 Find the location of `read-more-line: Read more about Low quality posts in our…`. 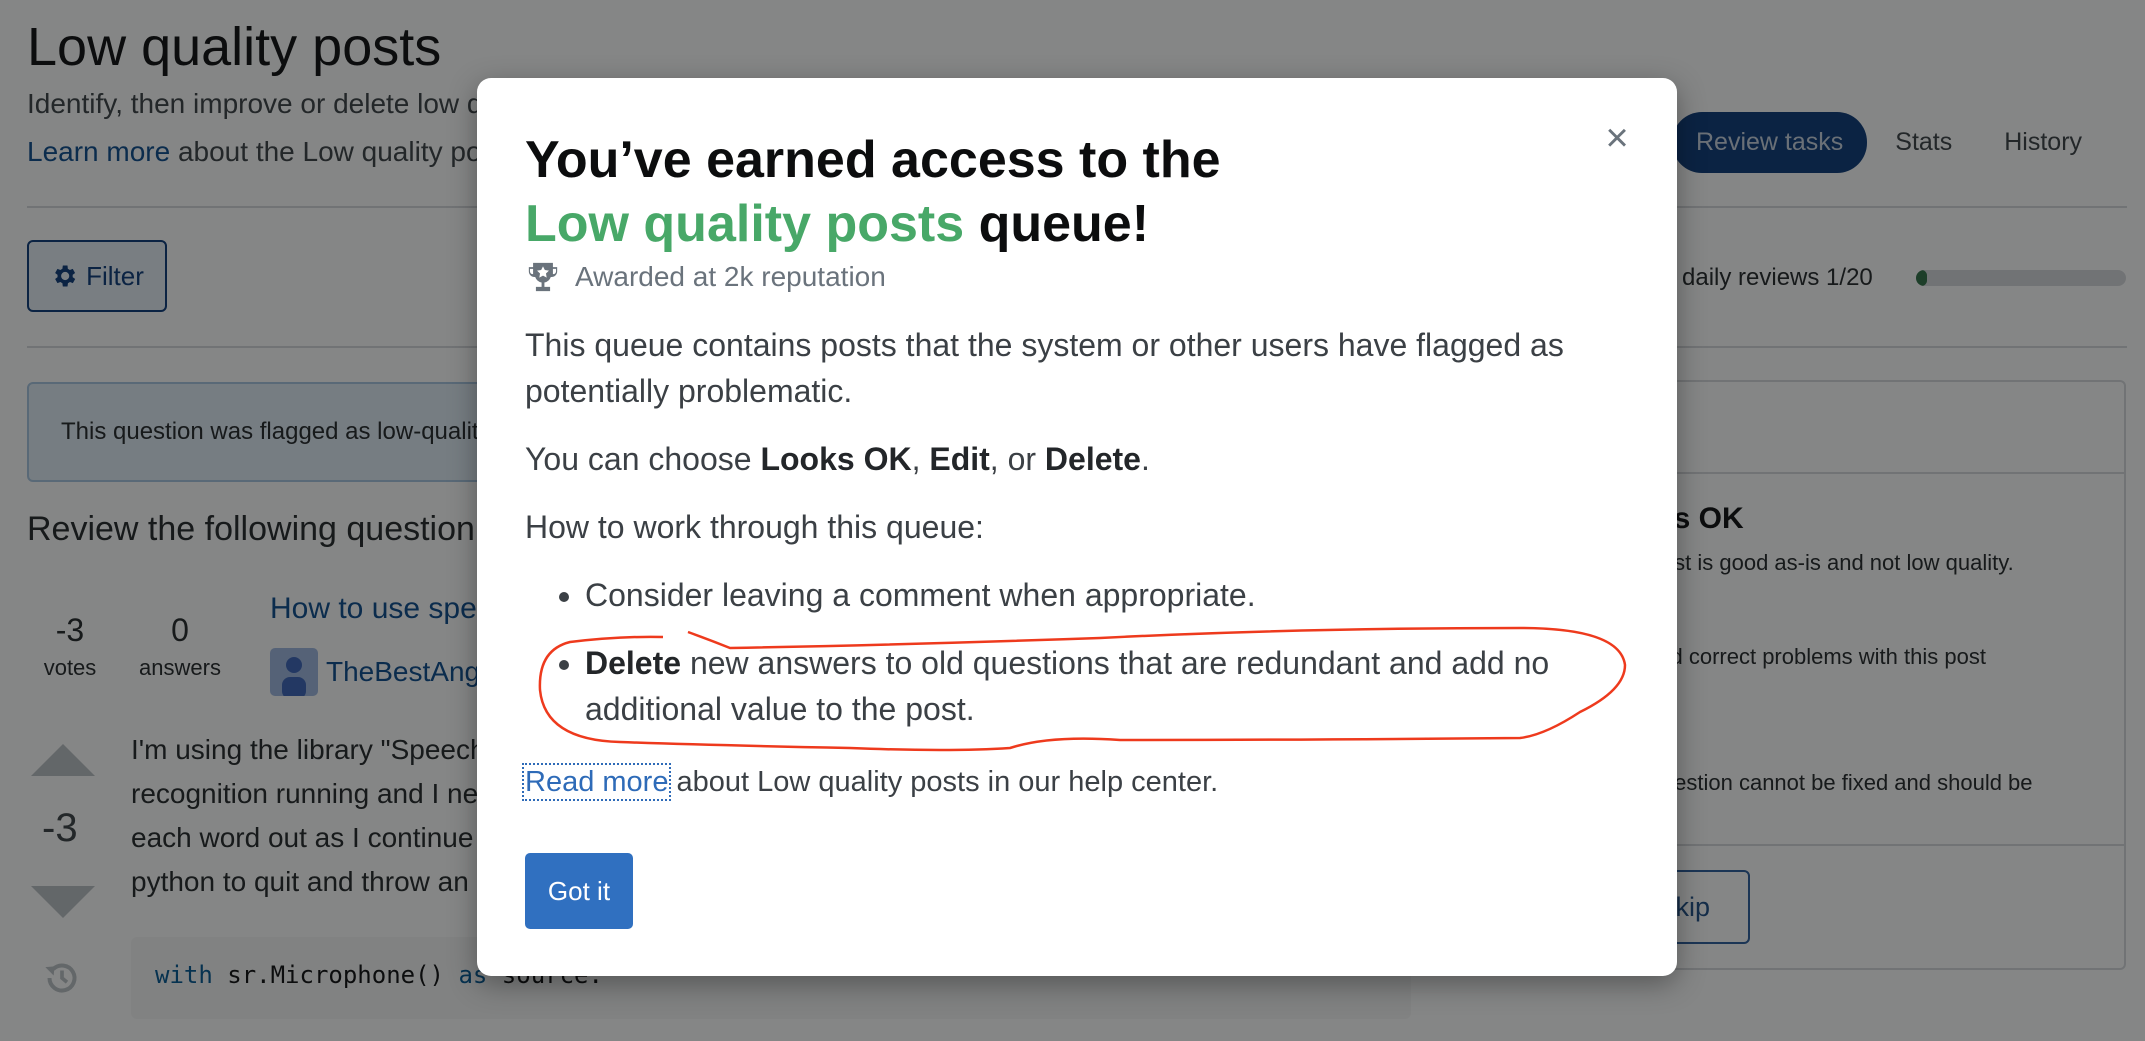

read-more-line: Read more about Low quality posts in our… is located at coordinates (870, 782).